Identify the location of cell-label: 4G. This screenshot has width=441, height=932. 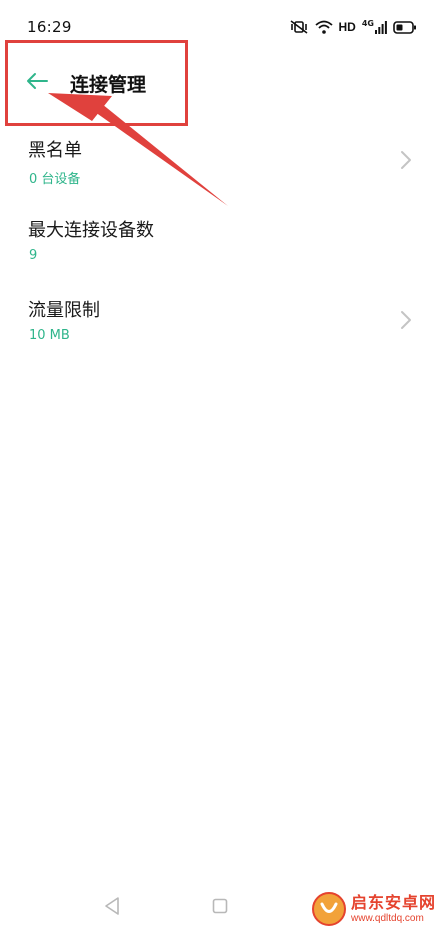
(367, 23).